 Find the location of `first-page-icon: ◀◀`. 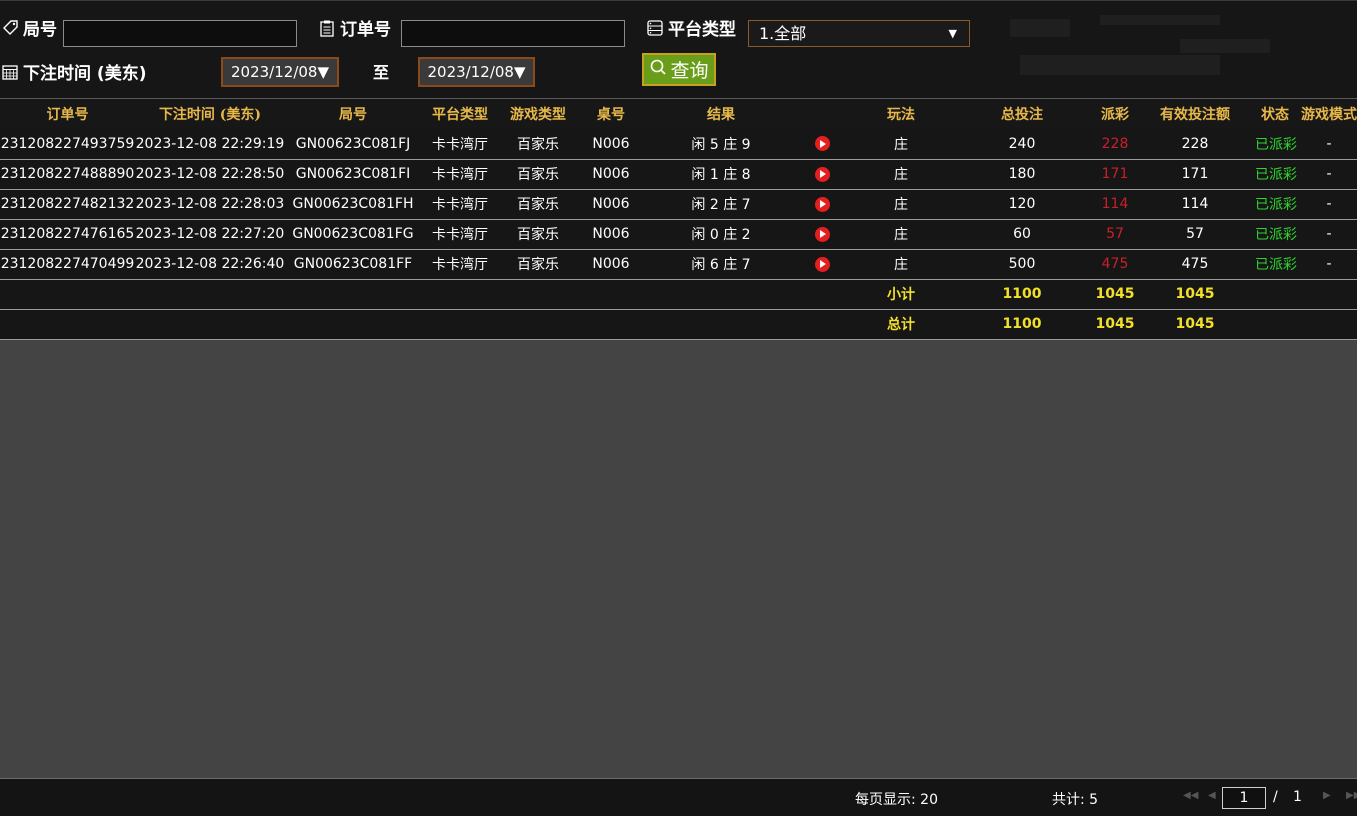

first-page-icon: ◀◀ is located at coordinates (1190, 795).